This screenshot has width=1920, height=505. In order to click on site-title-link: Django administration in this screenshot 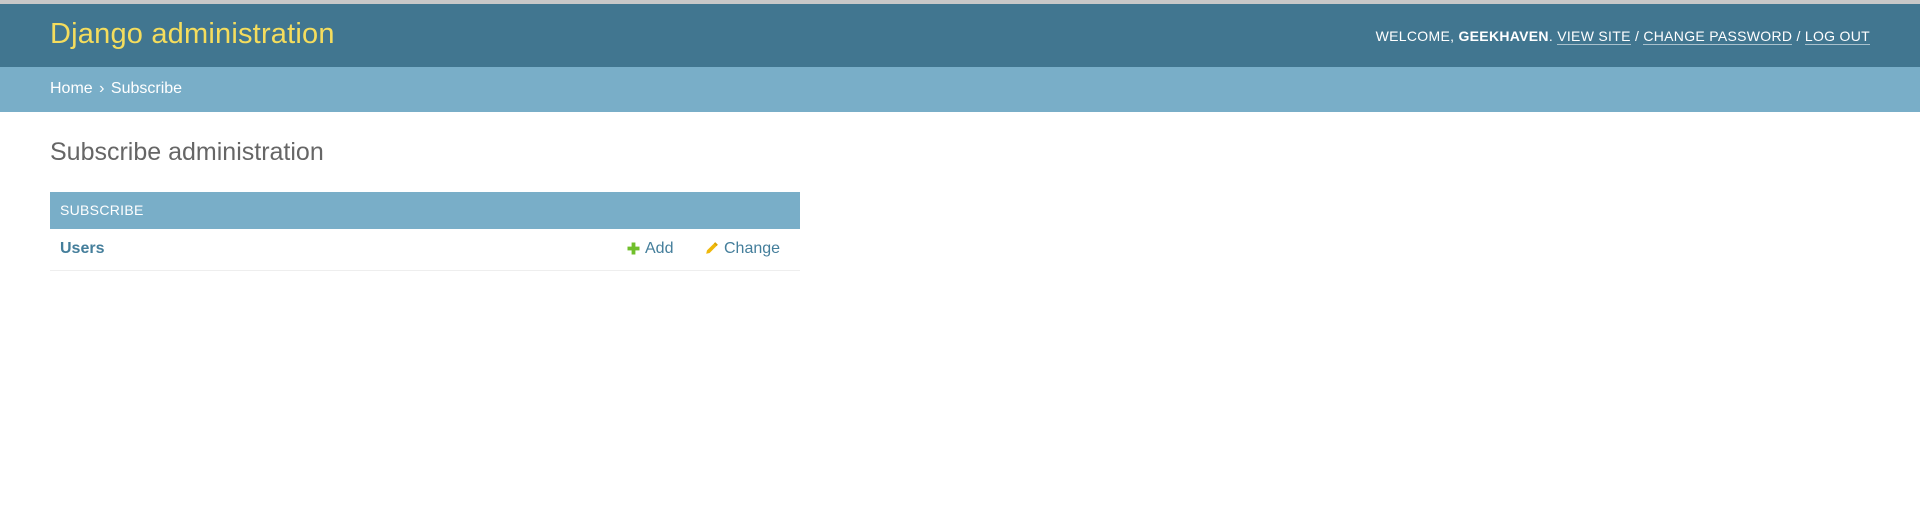, I will do `click(192, 34)`.